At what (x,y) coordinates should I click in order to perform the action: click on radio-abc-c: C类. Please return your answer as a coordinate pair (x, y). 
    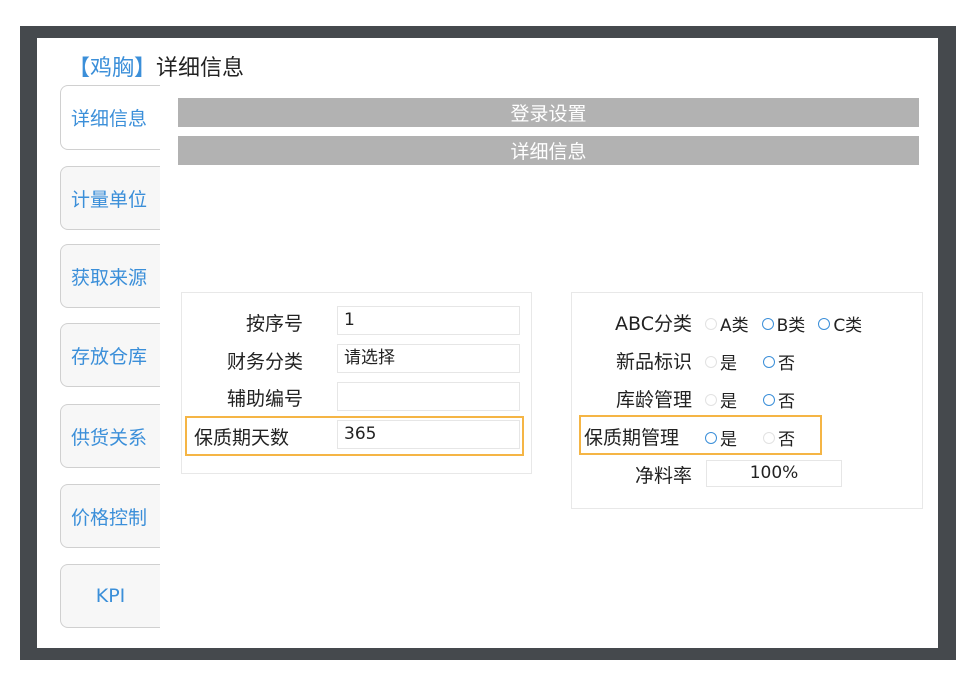
    Looking at the image, I should click on (840, 323).